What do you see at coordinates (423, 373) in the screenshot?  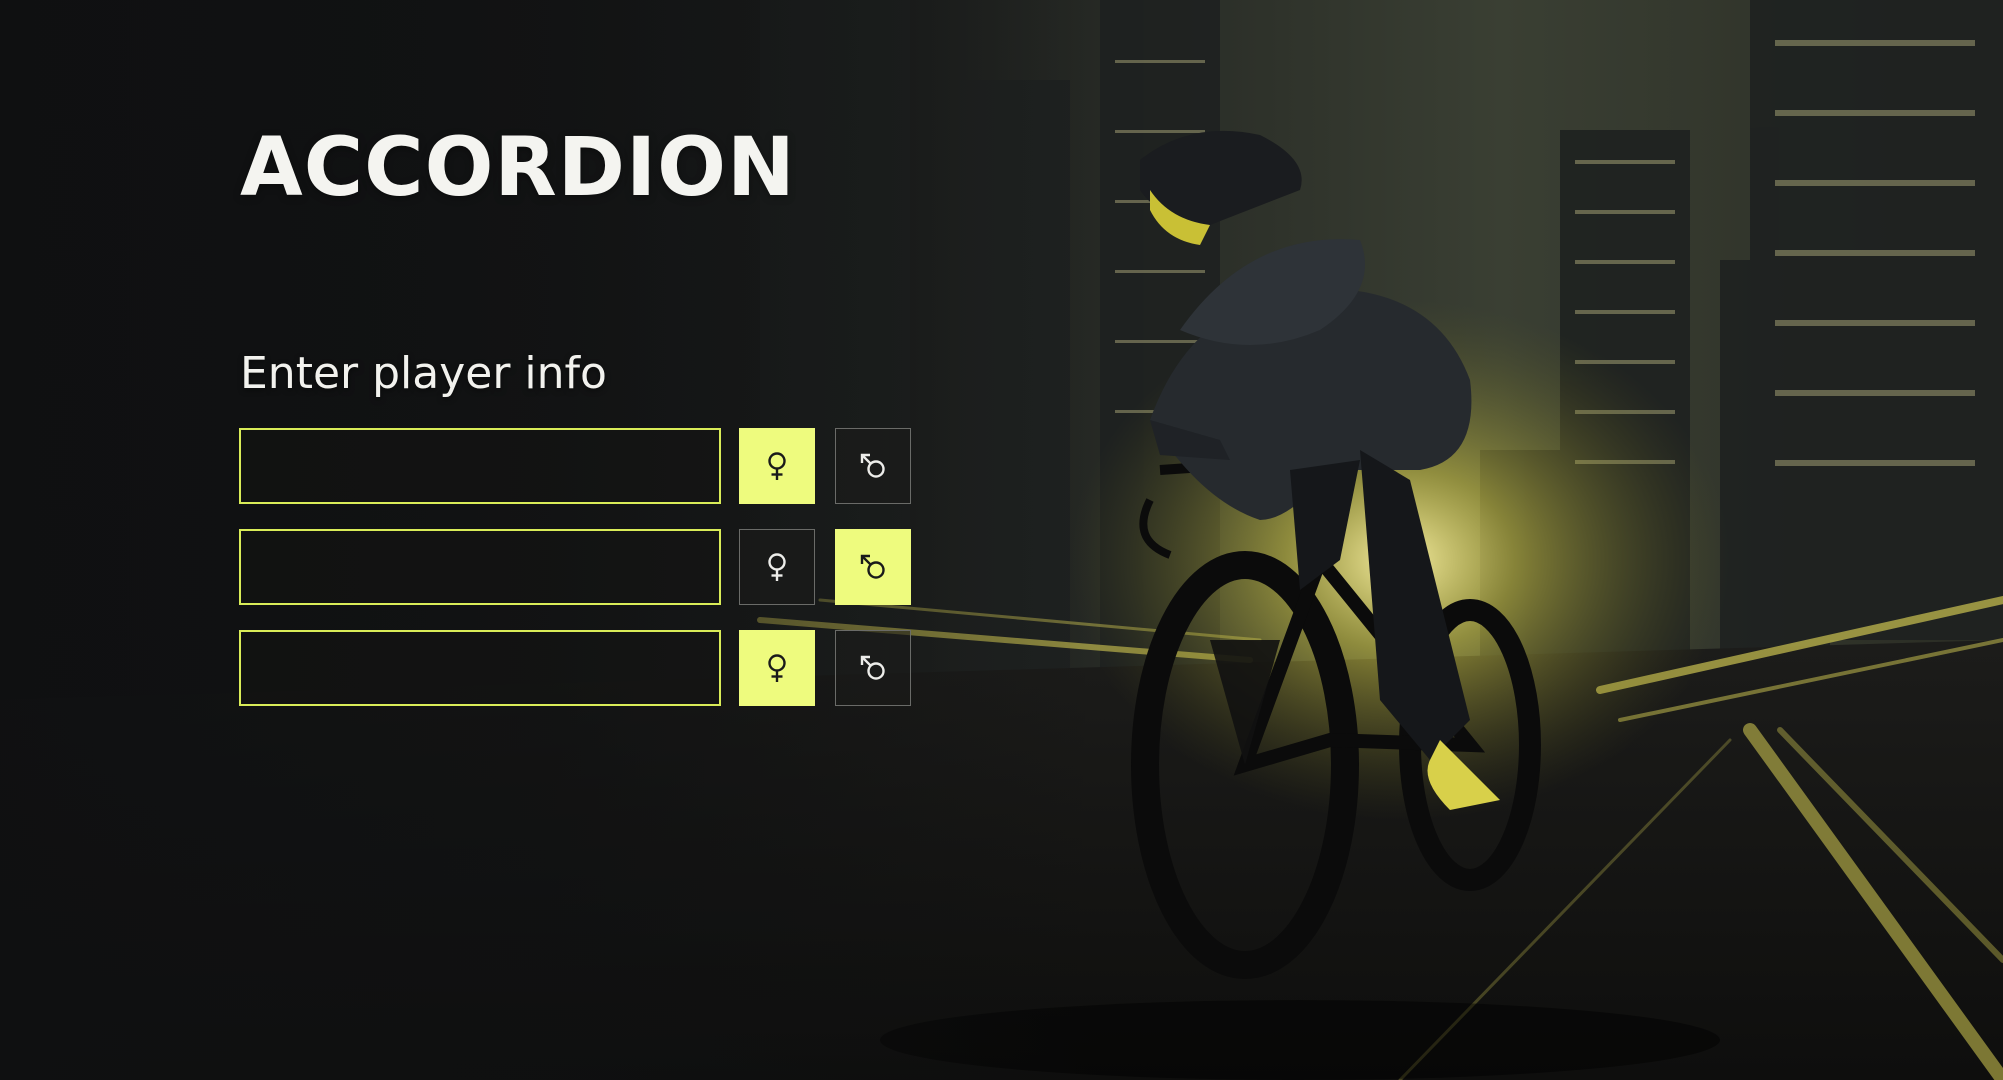 I see `form-heading: Enter player info` at bounding box center [423, 373].